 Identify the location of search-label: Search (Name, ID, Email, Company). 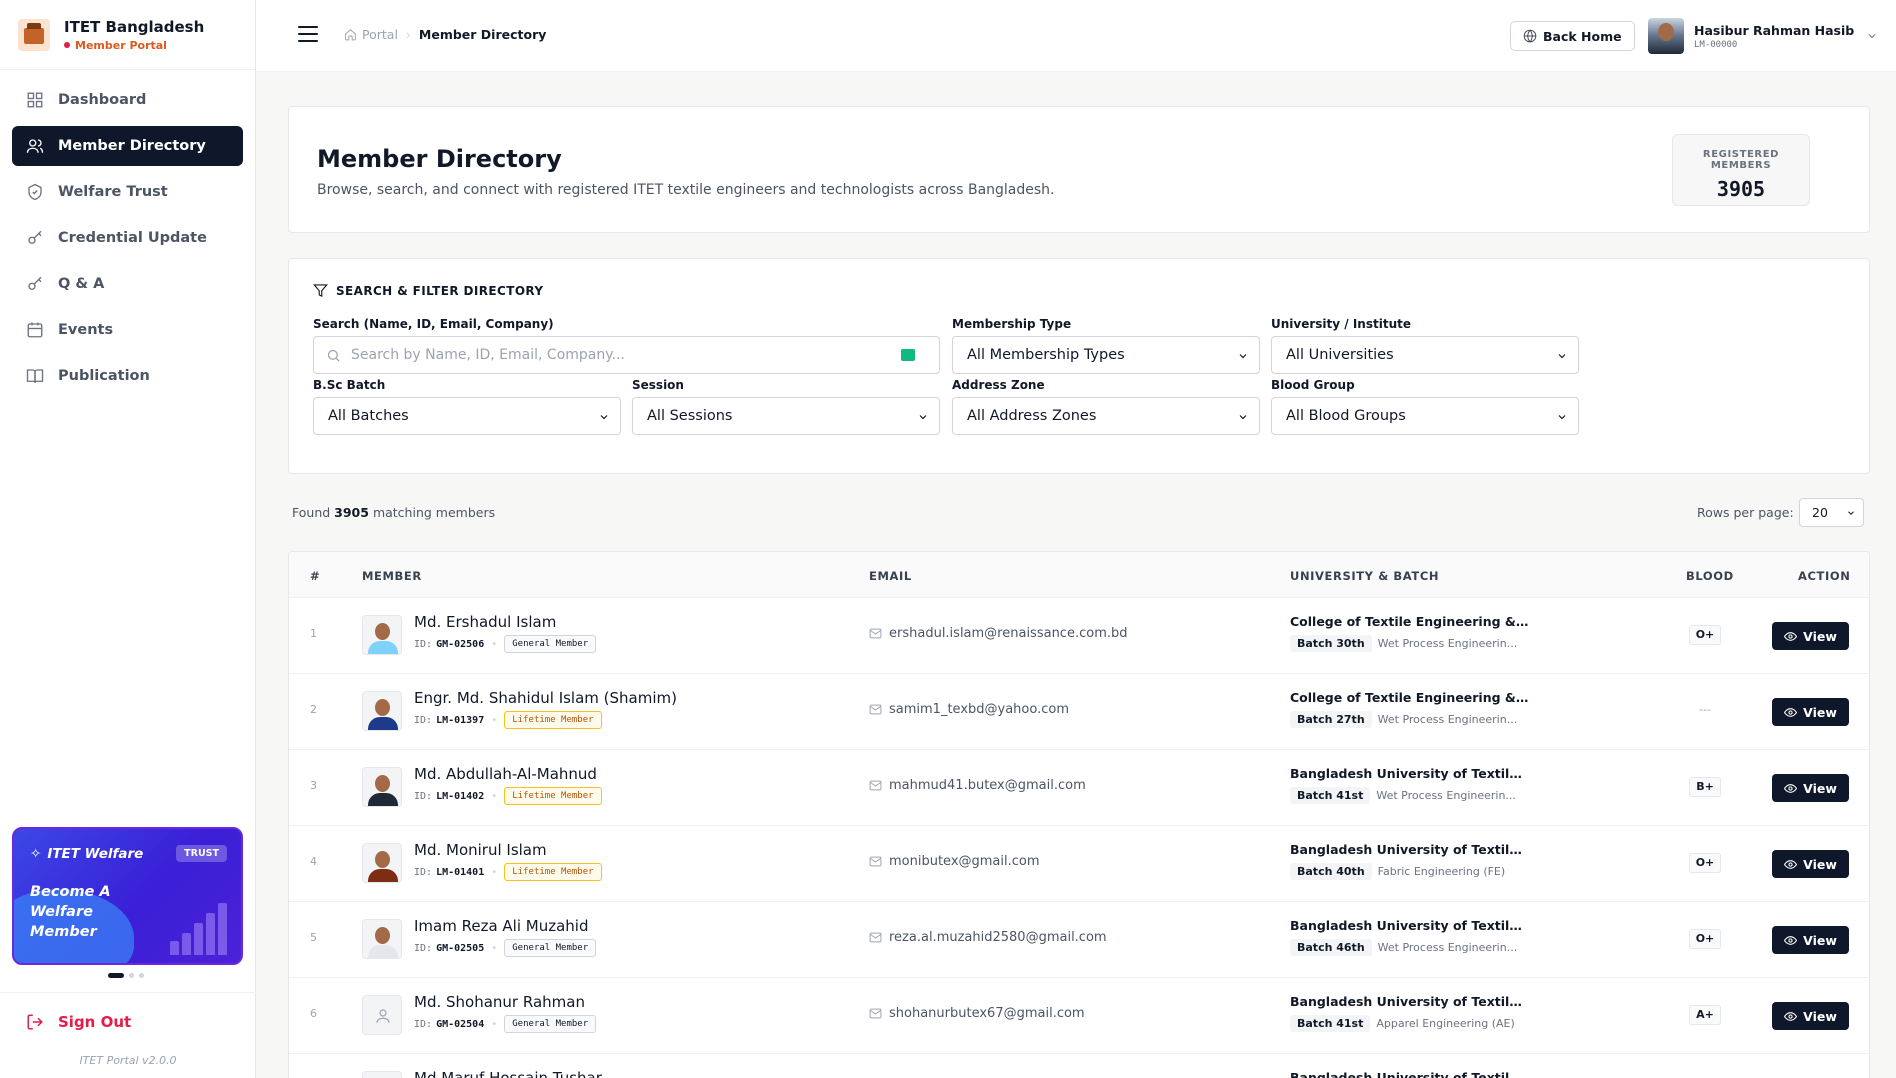
(433, 324).